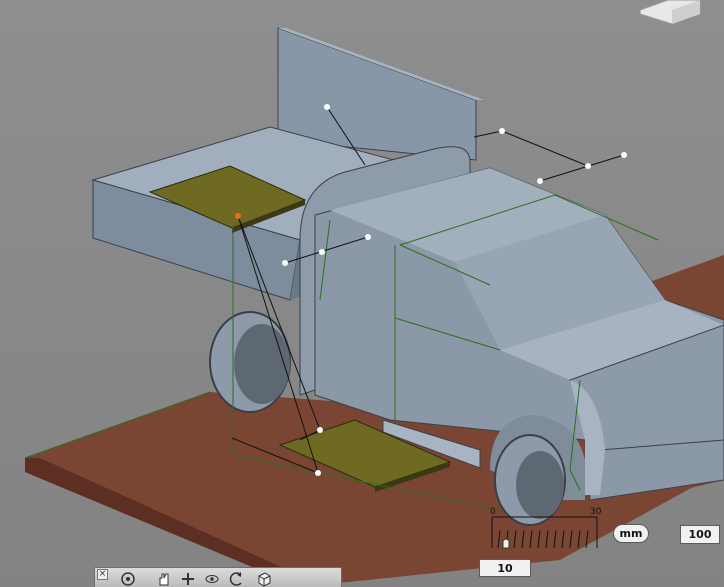  Describe the element at coordinates (700, 534) in the screenshot. I see `length-value-field: 100` at that location.